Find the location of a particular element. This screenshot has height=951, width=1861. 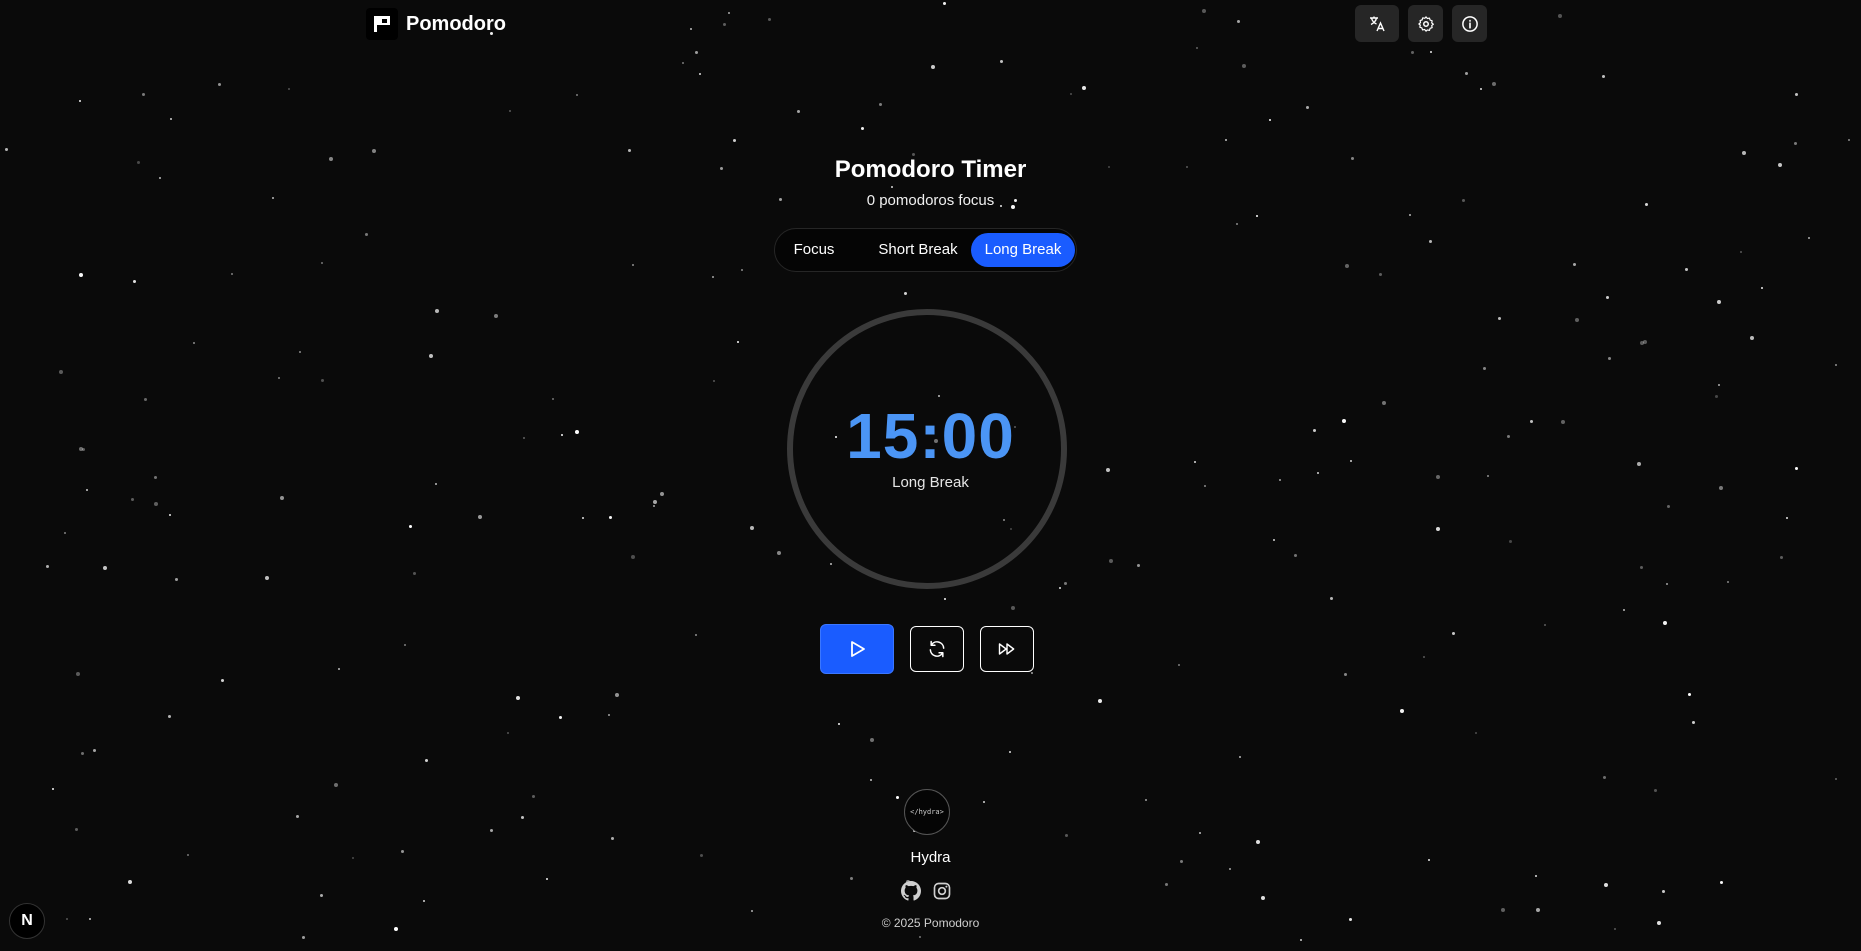

tab-short-break: Short Break is located at coordinates (918, 250).